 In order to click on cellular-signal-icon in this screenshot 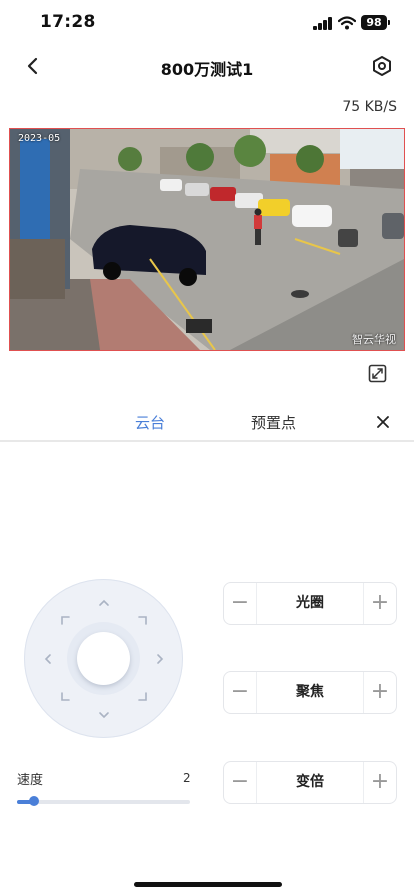, I will do `click(323, 23)`.